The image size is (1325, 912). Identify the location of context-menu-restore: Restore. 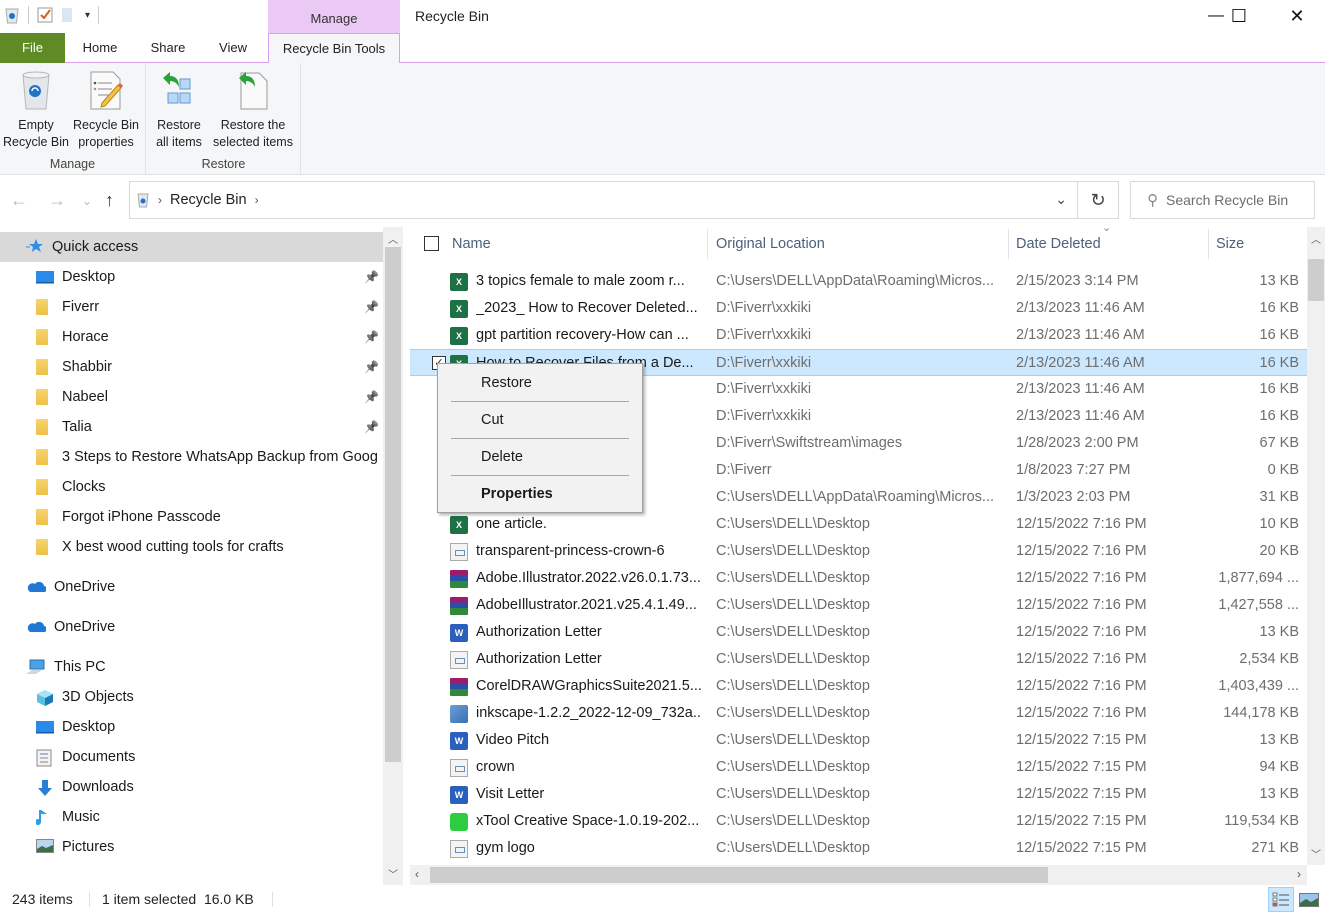
(540, 383).